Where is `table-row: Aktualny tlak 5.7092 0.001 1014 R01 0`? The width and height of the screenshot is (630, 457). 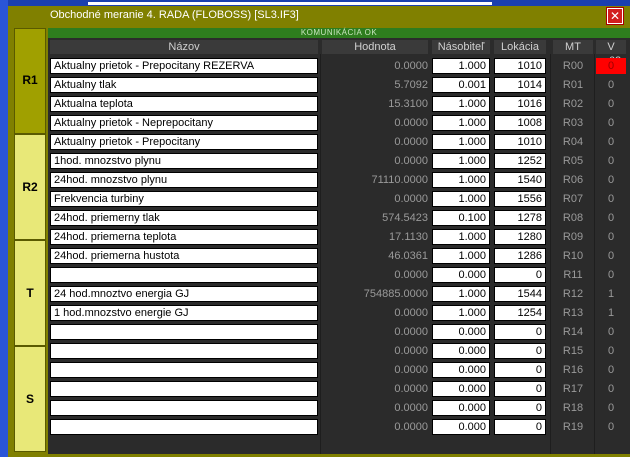 table-row: Aktualny tlak 5.7092 0.001 1014 R01 0 is located at coordinates (339, 86).